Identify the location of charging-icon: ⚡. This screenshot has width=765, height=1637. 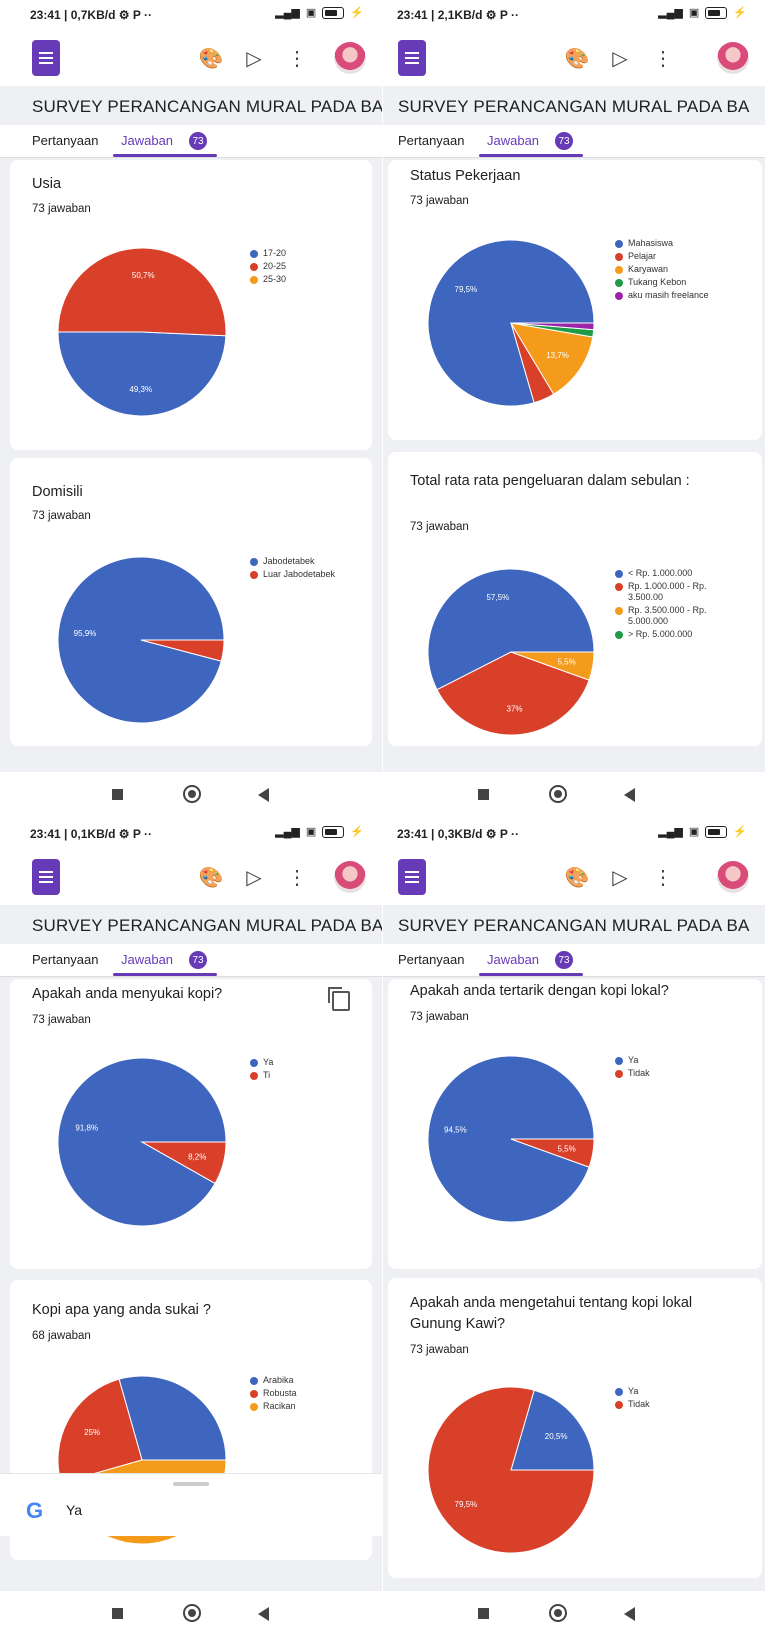
(357, 13).